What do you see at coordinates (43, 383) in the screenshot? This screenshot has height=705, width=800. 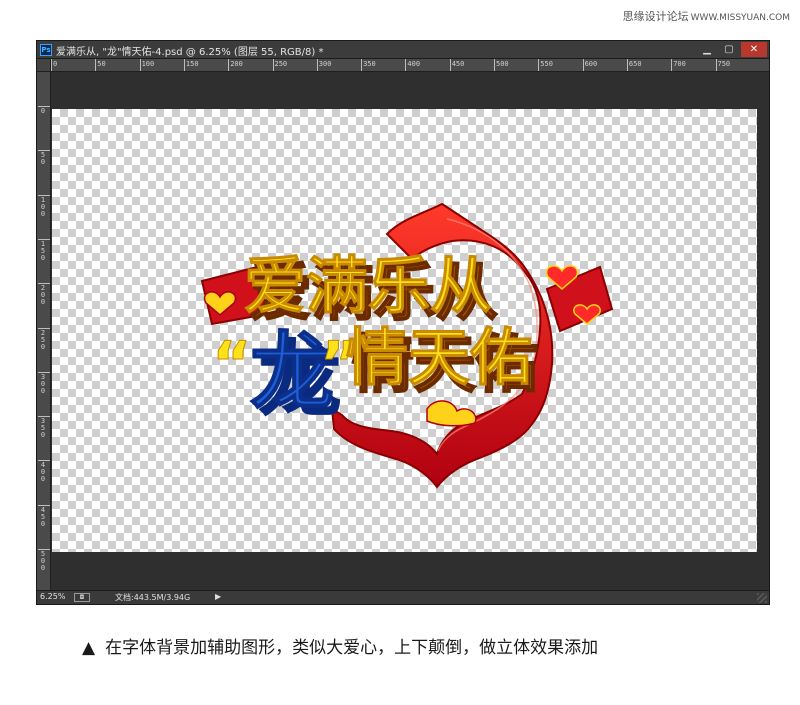 I see `ruler-v-tick-label: 300` at bounding box center [43, 383].